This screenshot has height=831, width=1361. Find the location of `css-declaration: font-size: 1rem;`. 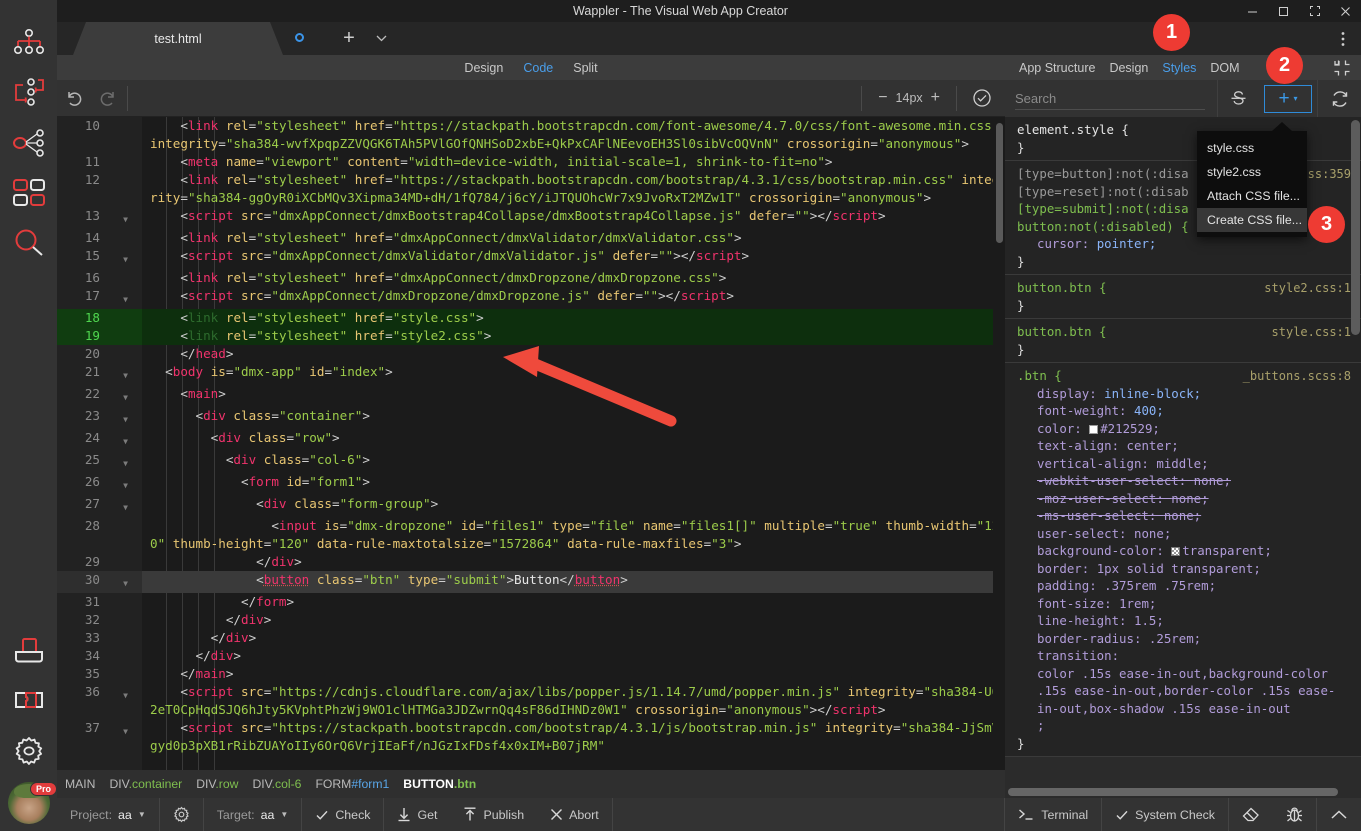

css-declaration: font-size: 1rem; is located at coordinates (1183, 604).